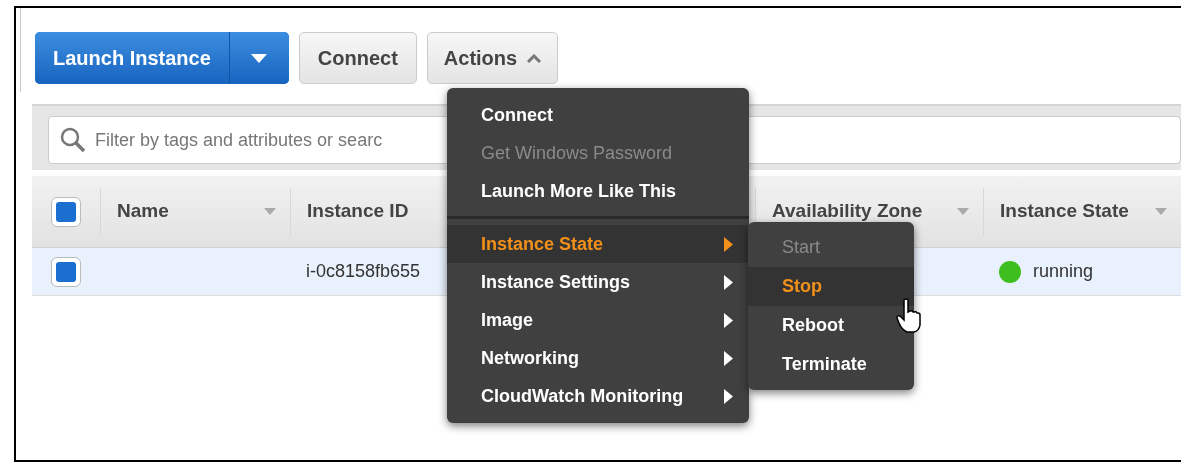 The height and width of the screenshot is (462, 1181). What do you see at coordinates (1063, 271) in the screenshot?
I see `table-cell-text: running` at bounding box center [1063, 271].